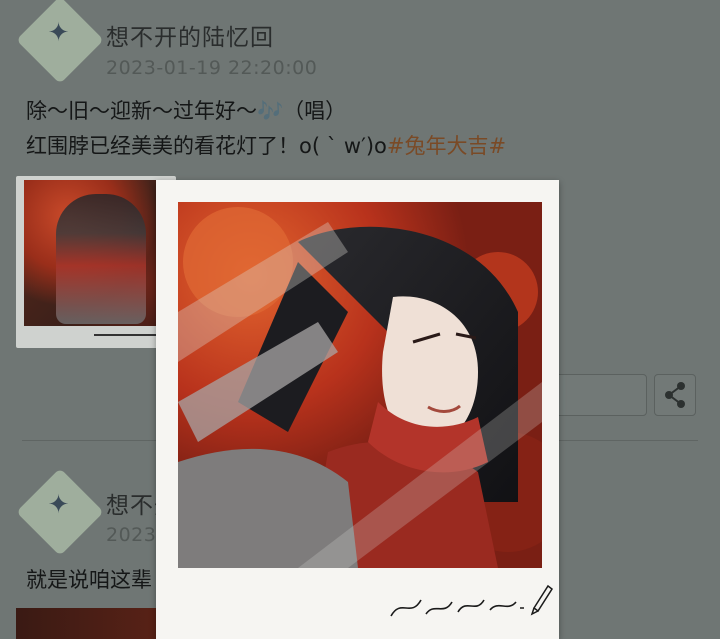 The height and width of the screenshot is (639, 720). What do you see at coordinates (186, 111) in the screenshot?
I see `post-text-line-1: 除～旧～迎新～过年好～🎶（唱）` at bounding box center [186, 111].